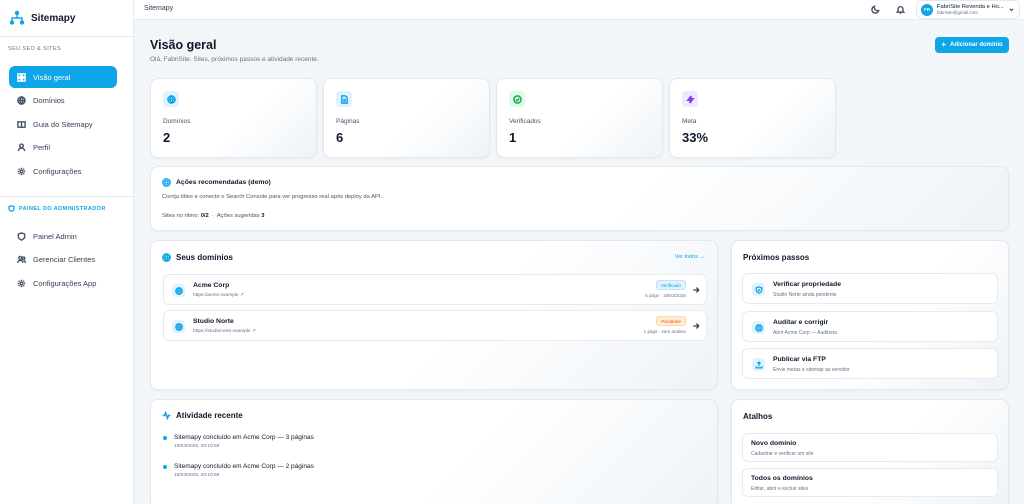 This screenshot has width=1024, height=504. I want to click on domain-meta: 5 págs · 19/03/2026, so click(665, 295).